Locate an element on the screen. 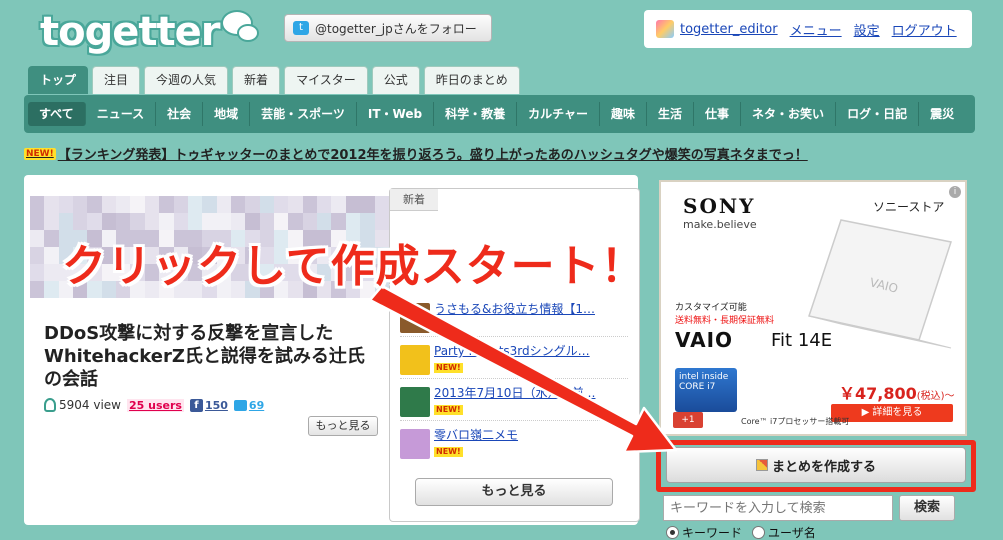  category-log: ログ・日記 is located at coordinates (878, 114).